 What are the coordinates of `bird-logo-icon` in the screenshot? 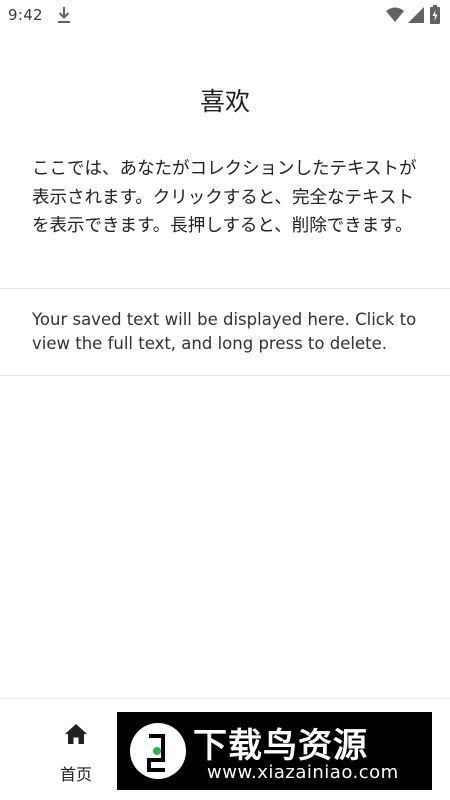 It's located at (158, 751).